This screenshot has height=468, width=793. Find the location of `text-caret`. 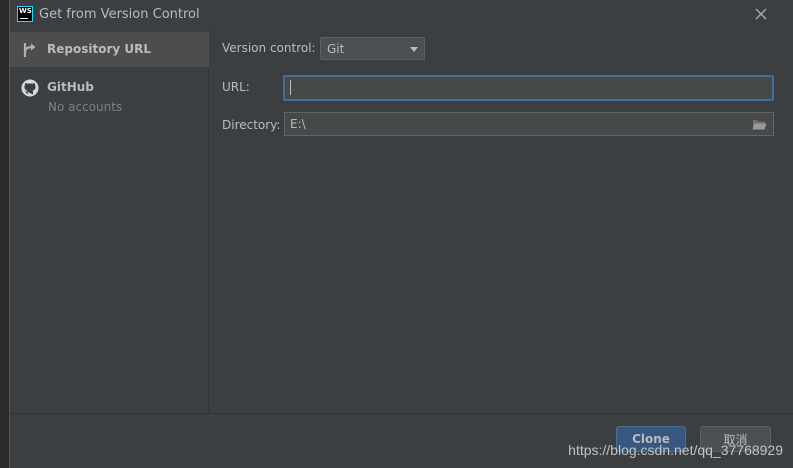

text-caret is located at coordinates (290, 87).